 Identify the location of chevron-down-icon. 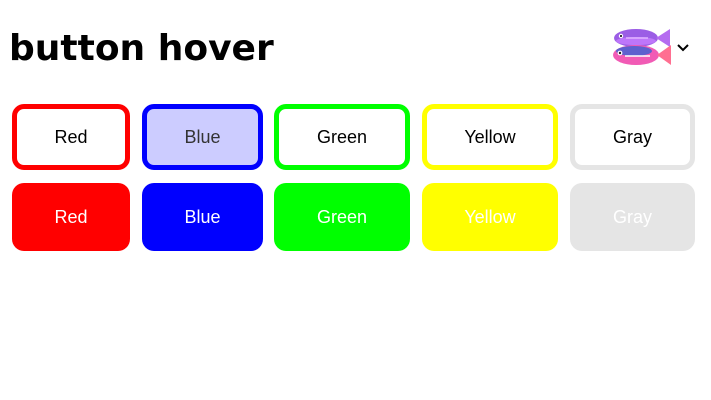
(683, 48).